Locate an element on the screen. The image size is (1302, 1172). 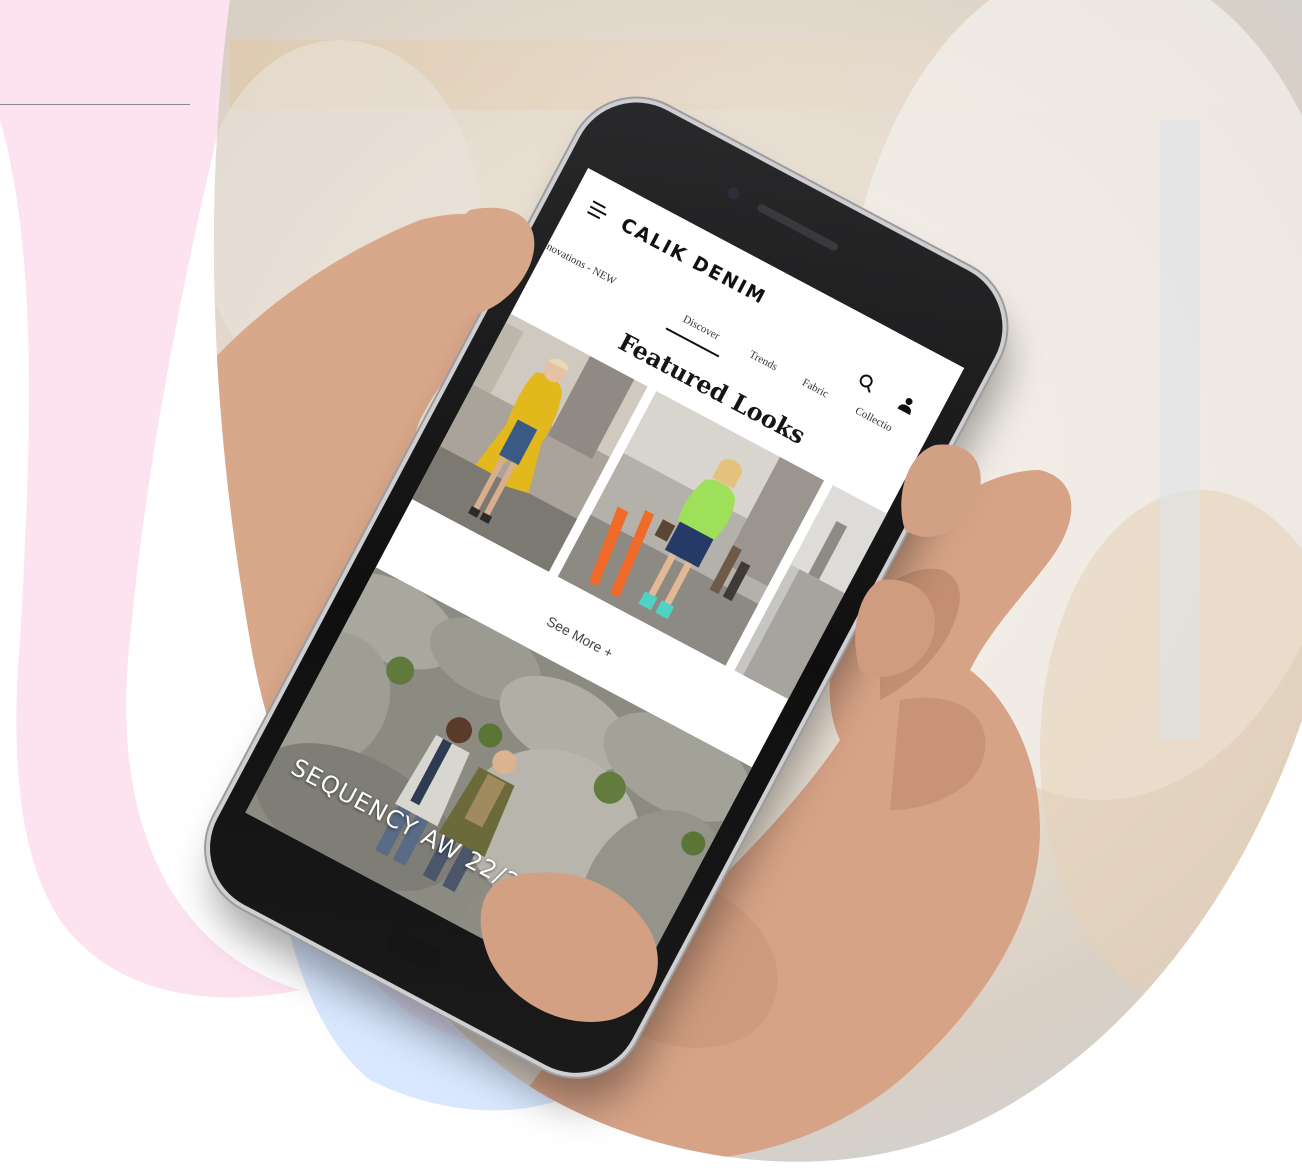
search-icon is located at coordinates (867, 383).